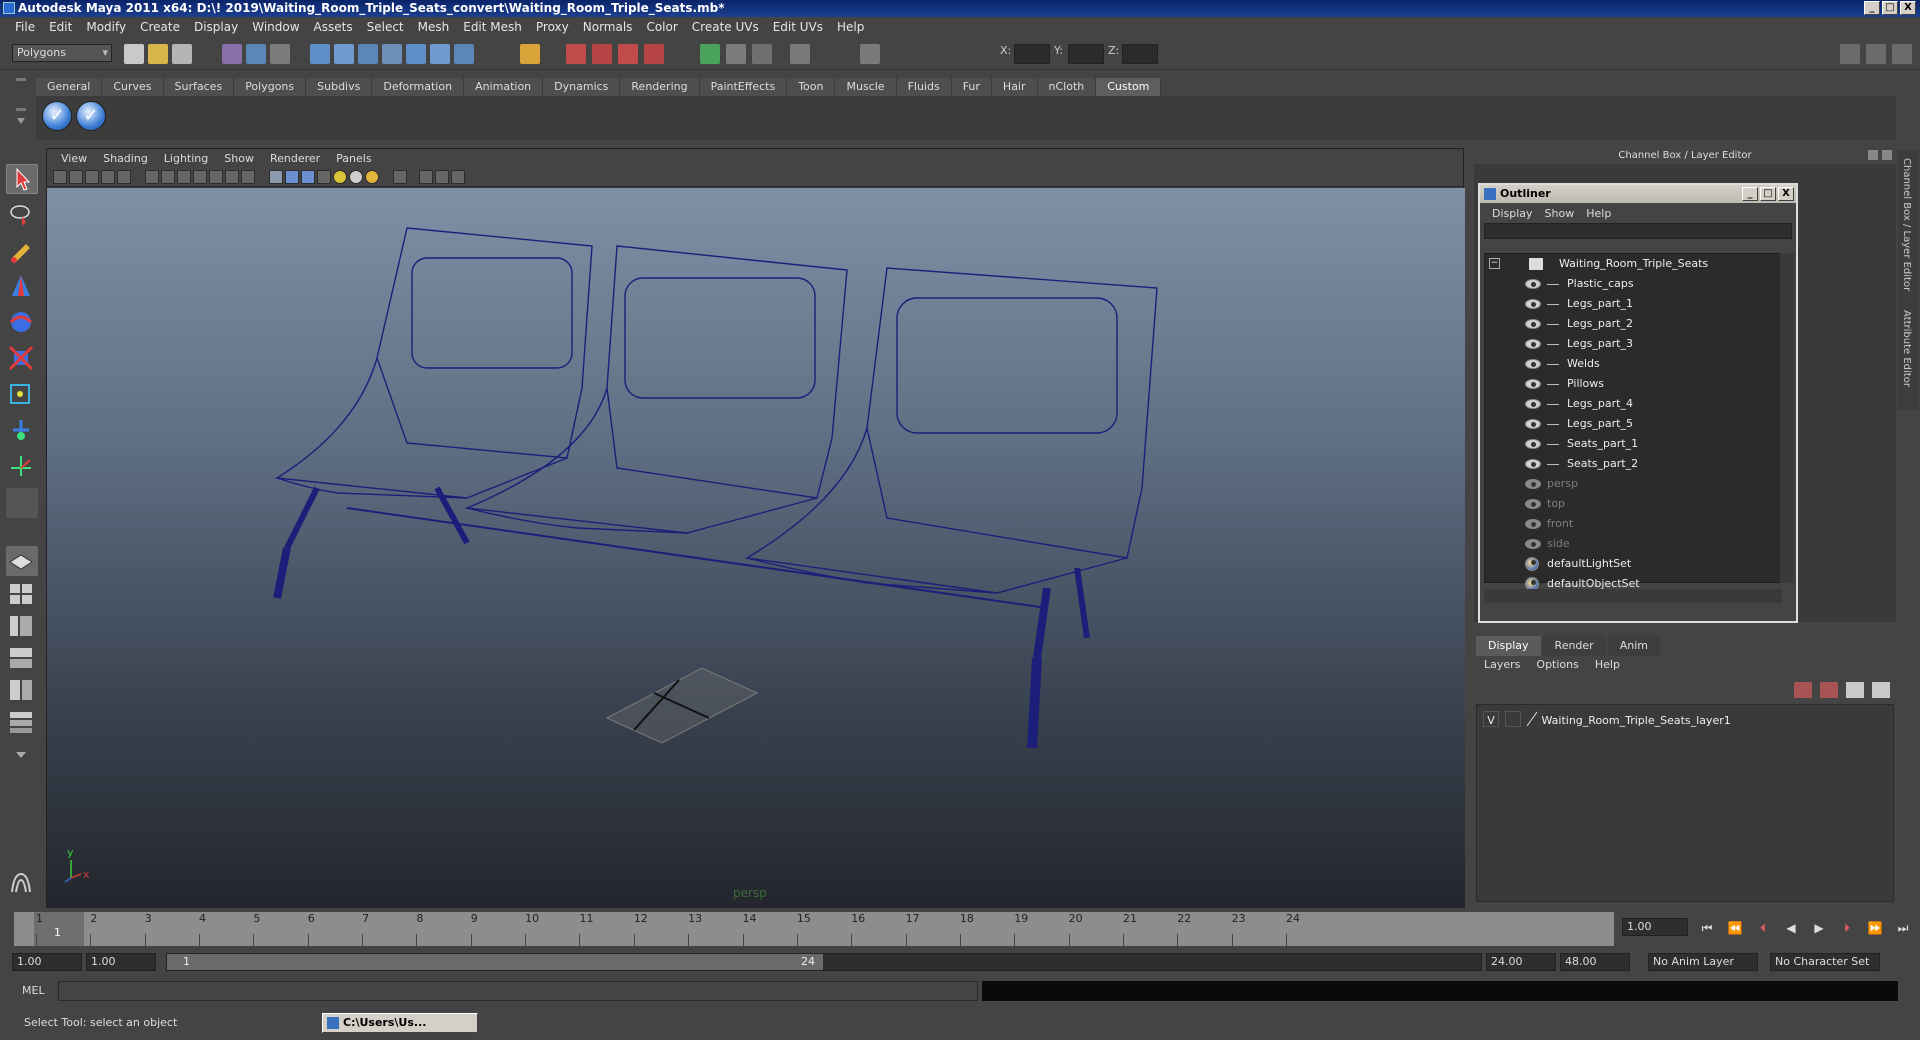 This screenshot has height=1040, width=1920. What do you see at coordinates (152, 177) in the screenshot?
I see `grid-icon` at bounding box center [152, 177].